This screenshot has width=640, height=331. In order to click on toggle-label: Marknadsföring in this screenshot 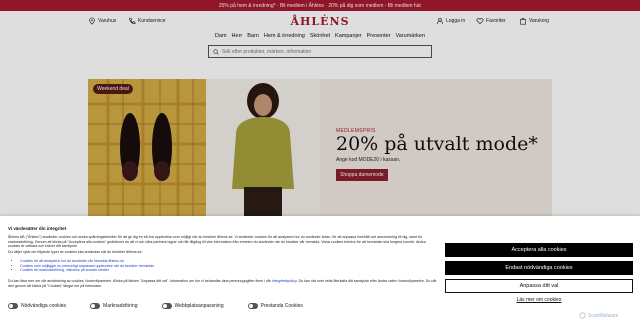, I will do `click(120, 306)`.